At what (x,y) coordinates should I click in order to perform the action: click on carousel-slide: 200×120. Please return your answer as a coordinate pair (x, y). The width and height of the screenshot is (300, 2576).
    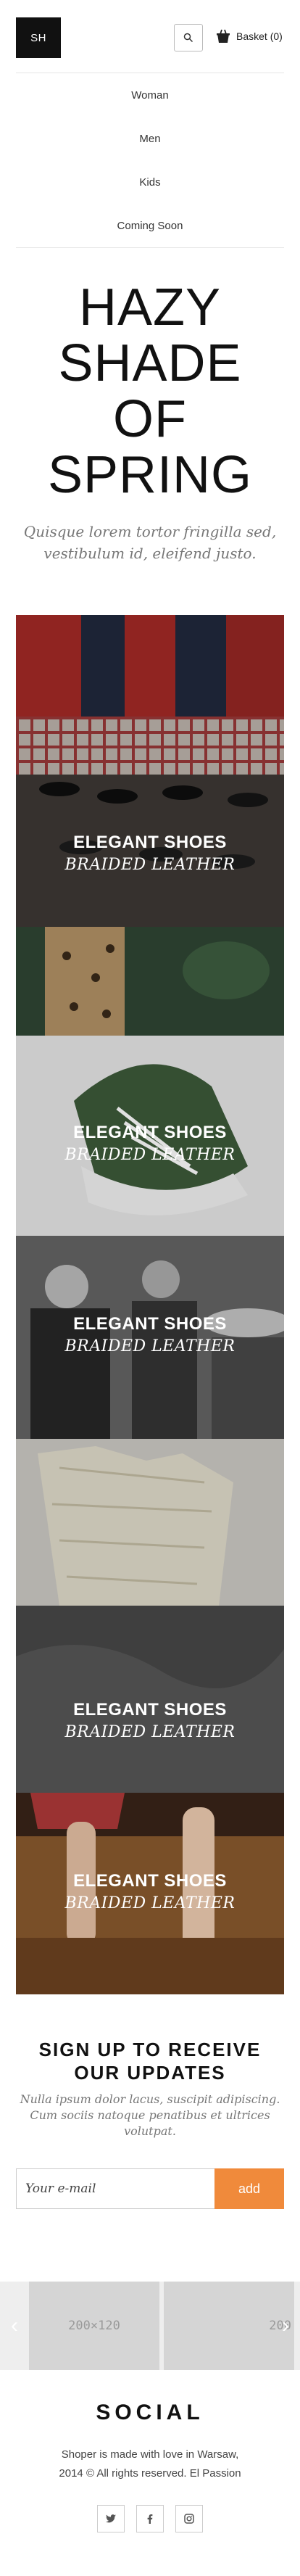
    Looking at the image, I should click on (94, 2326).